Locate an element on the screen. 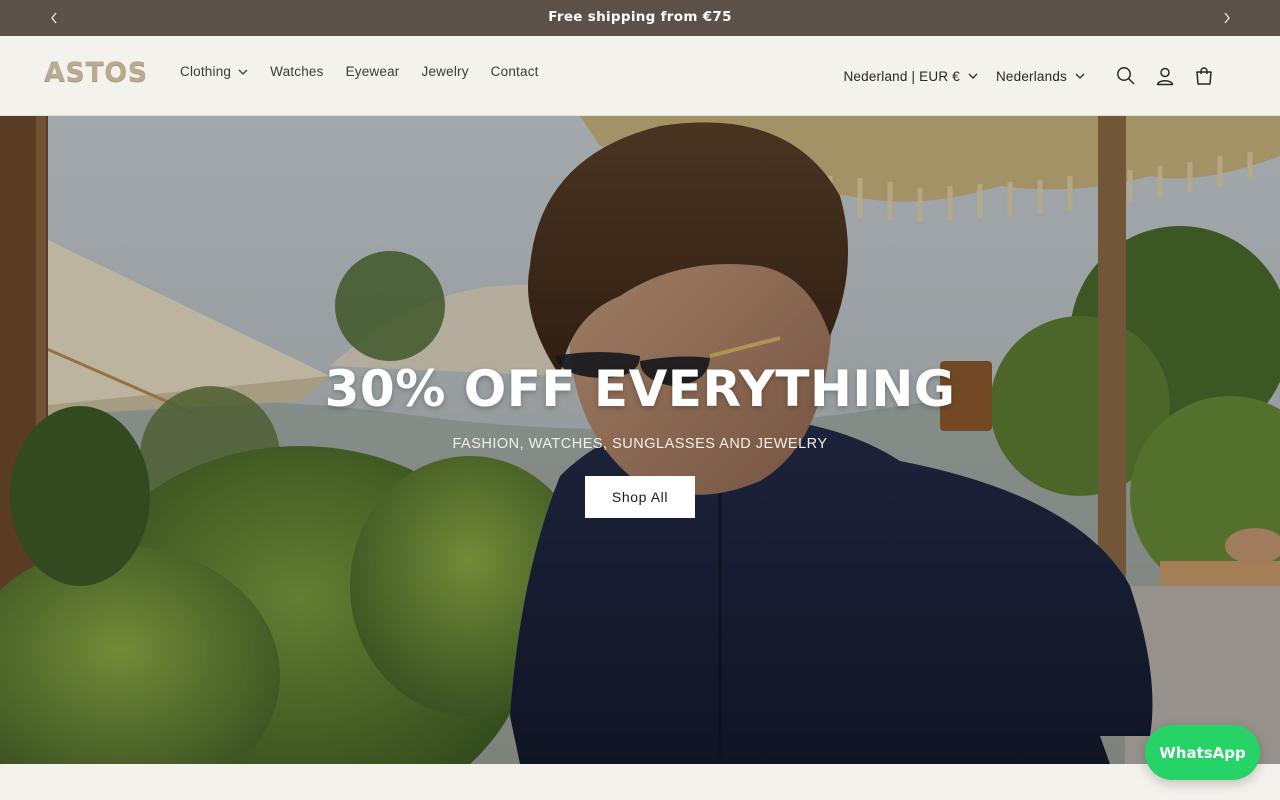  nav-item-eyewear: Eyewear is located at coordinates (373, 71).